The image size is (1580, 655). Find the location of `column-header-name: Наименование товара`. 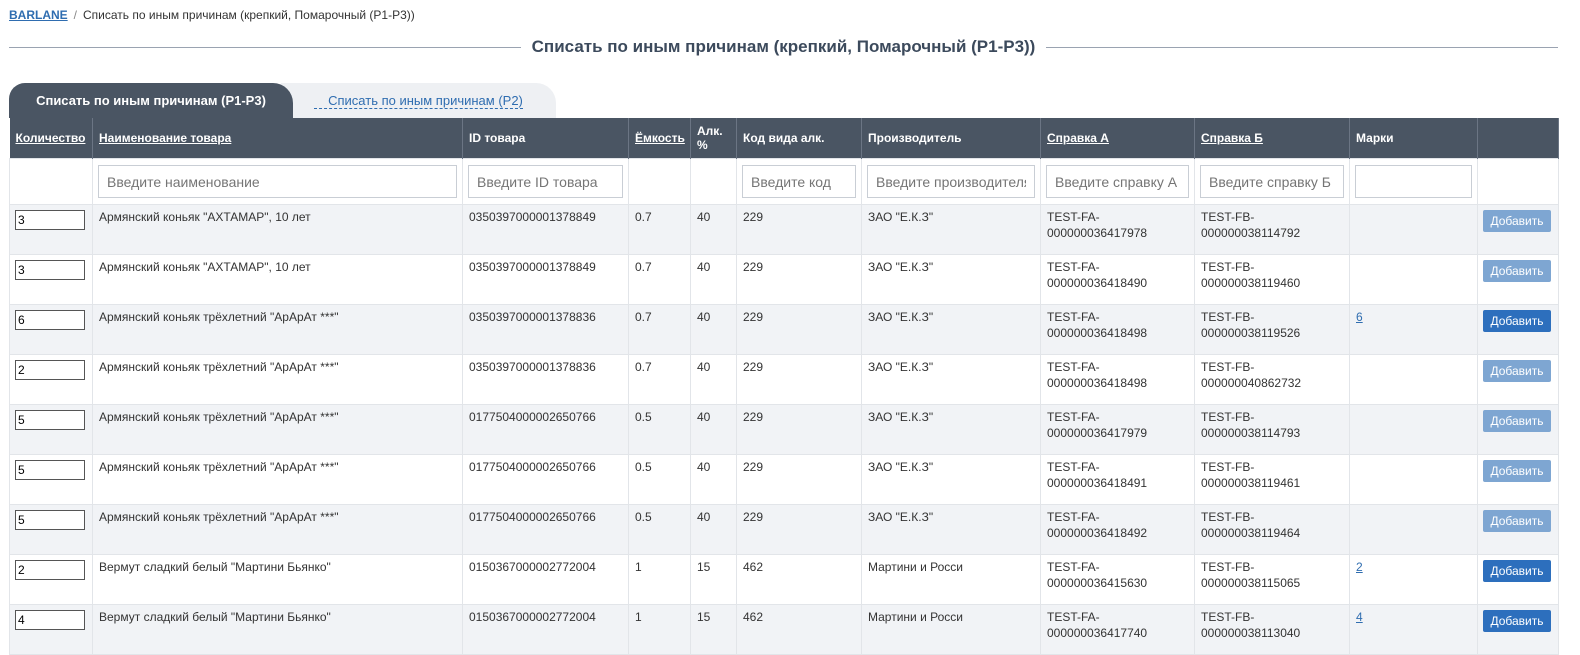

column-header-name: Наименование товара is located at coordinates (277, 138).